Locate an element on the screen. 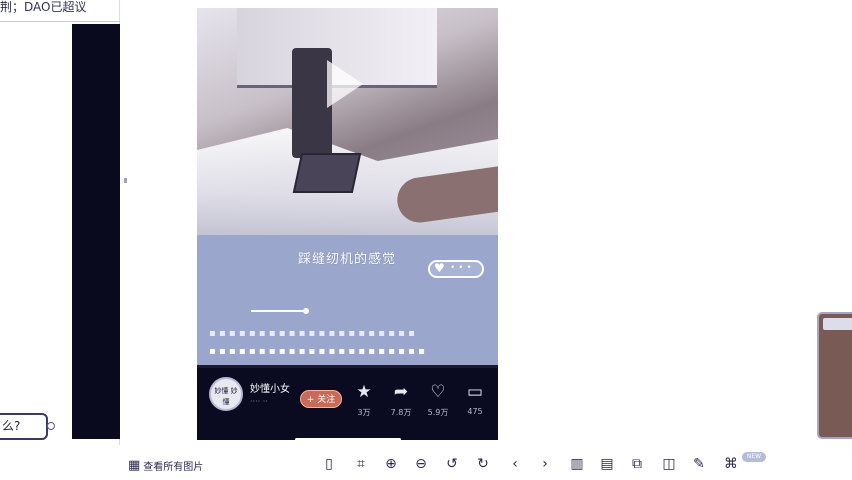 This screenshot has width=852, height=480. video-progress-bar is located at coordinates (278, 311).